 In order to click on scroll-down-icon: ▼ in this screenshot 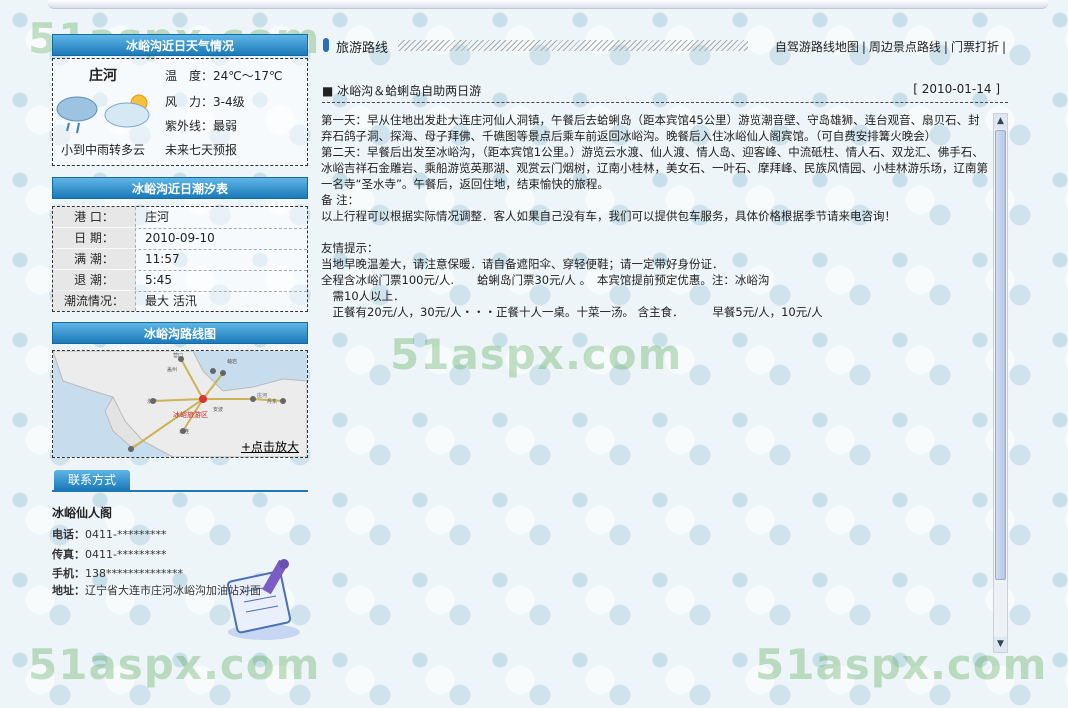, I will do `click(1000, 644)`.